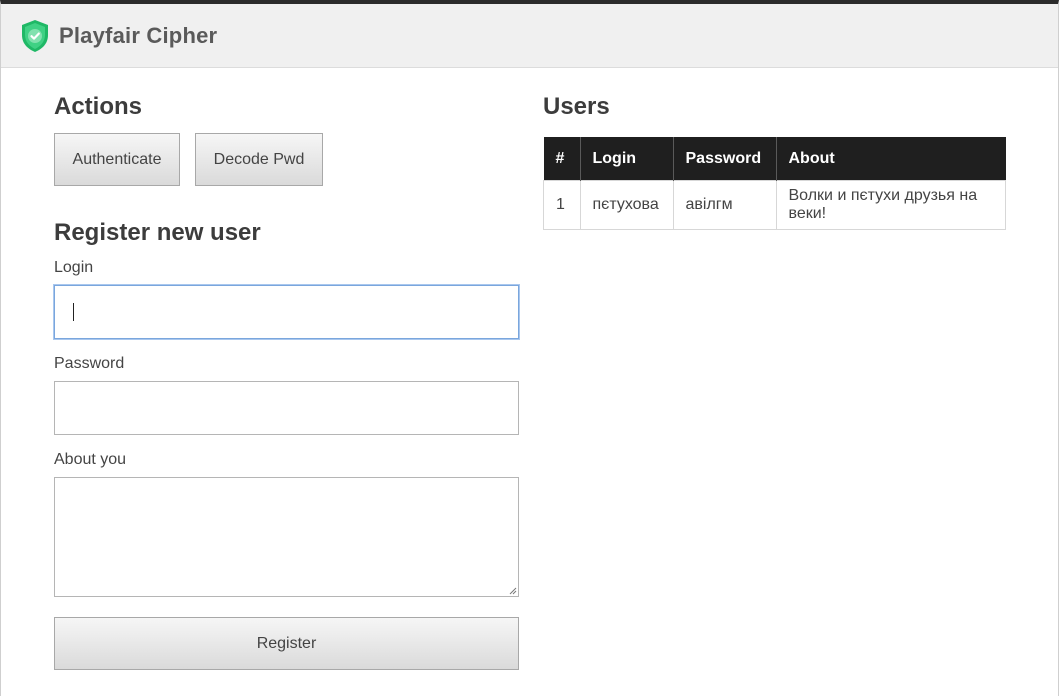  What do you see at coordinates (529, 36) in the screenshot?
I see `navbar: Playfair Cipher` at bounding box center [529, 36].